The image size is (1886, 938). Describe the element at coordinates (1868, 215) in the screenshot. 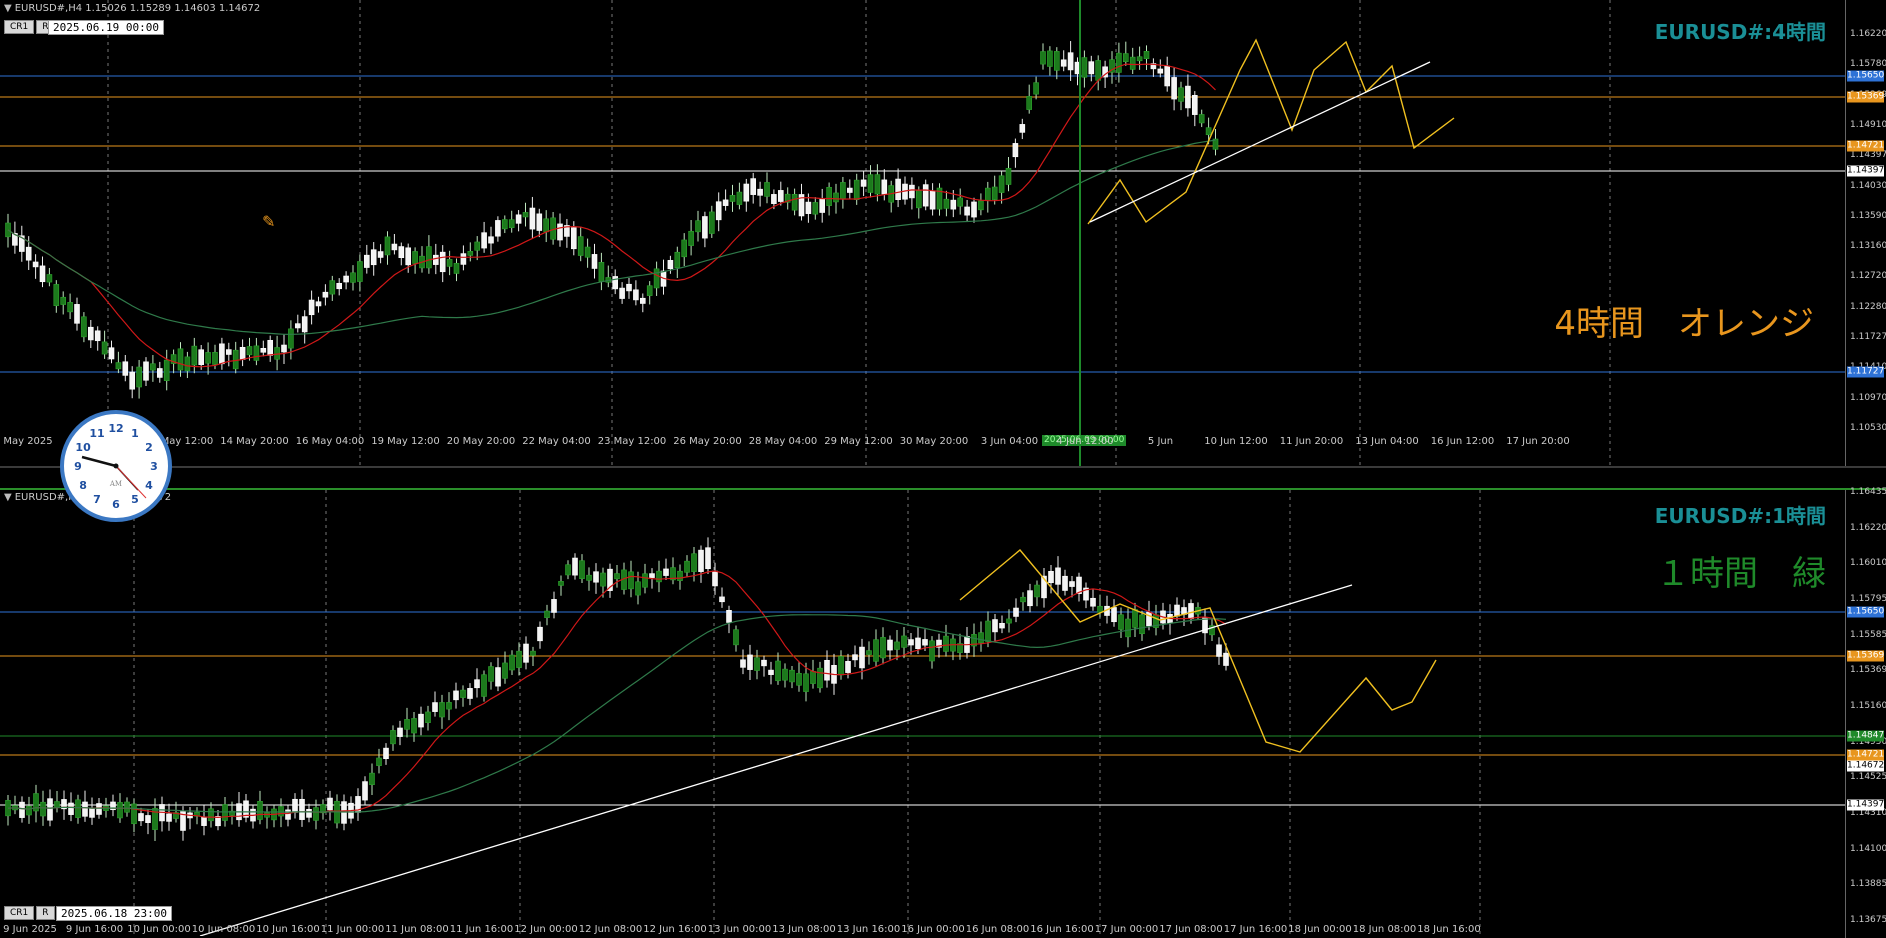

I see `y-tick-label: 1.13590` at that location.